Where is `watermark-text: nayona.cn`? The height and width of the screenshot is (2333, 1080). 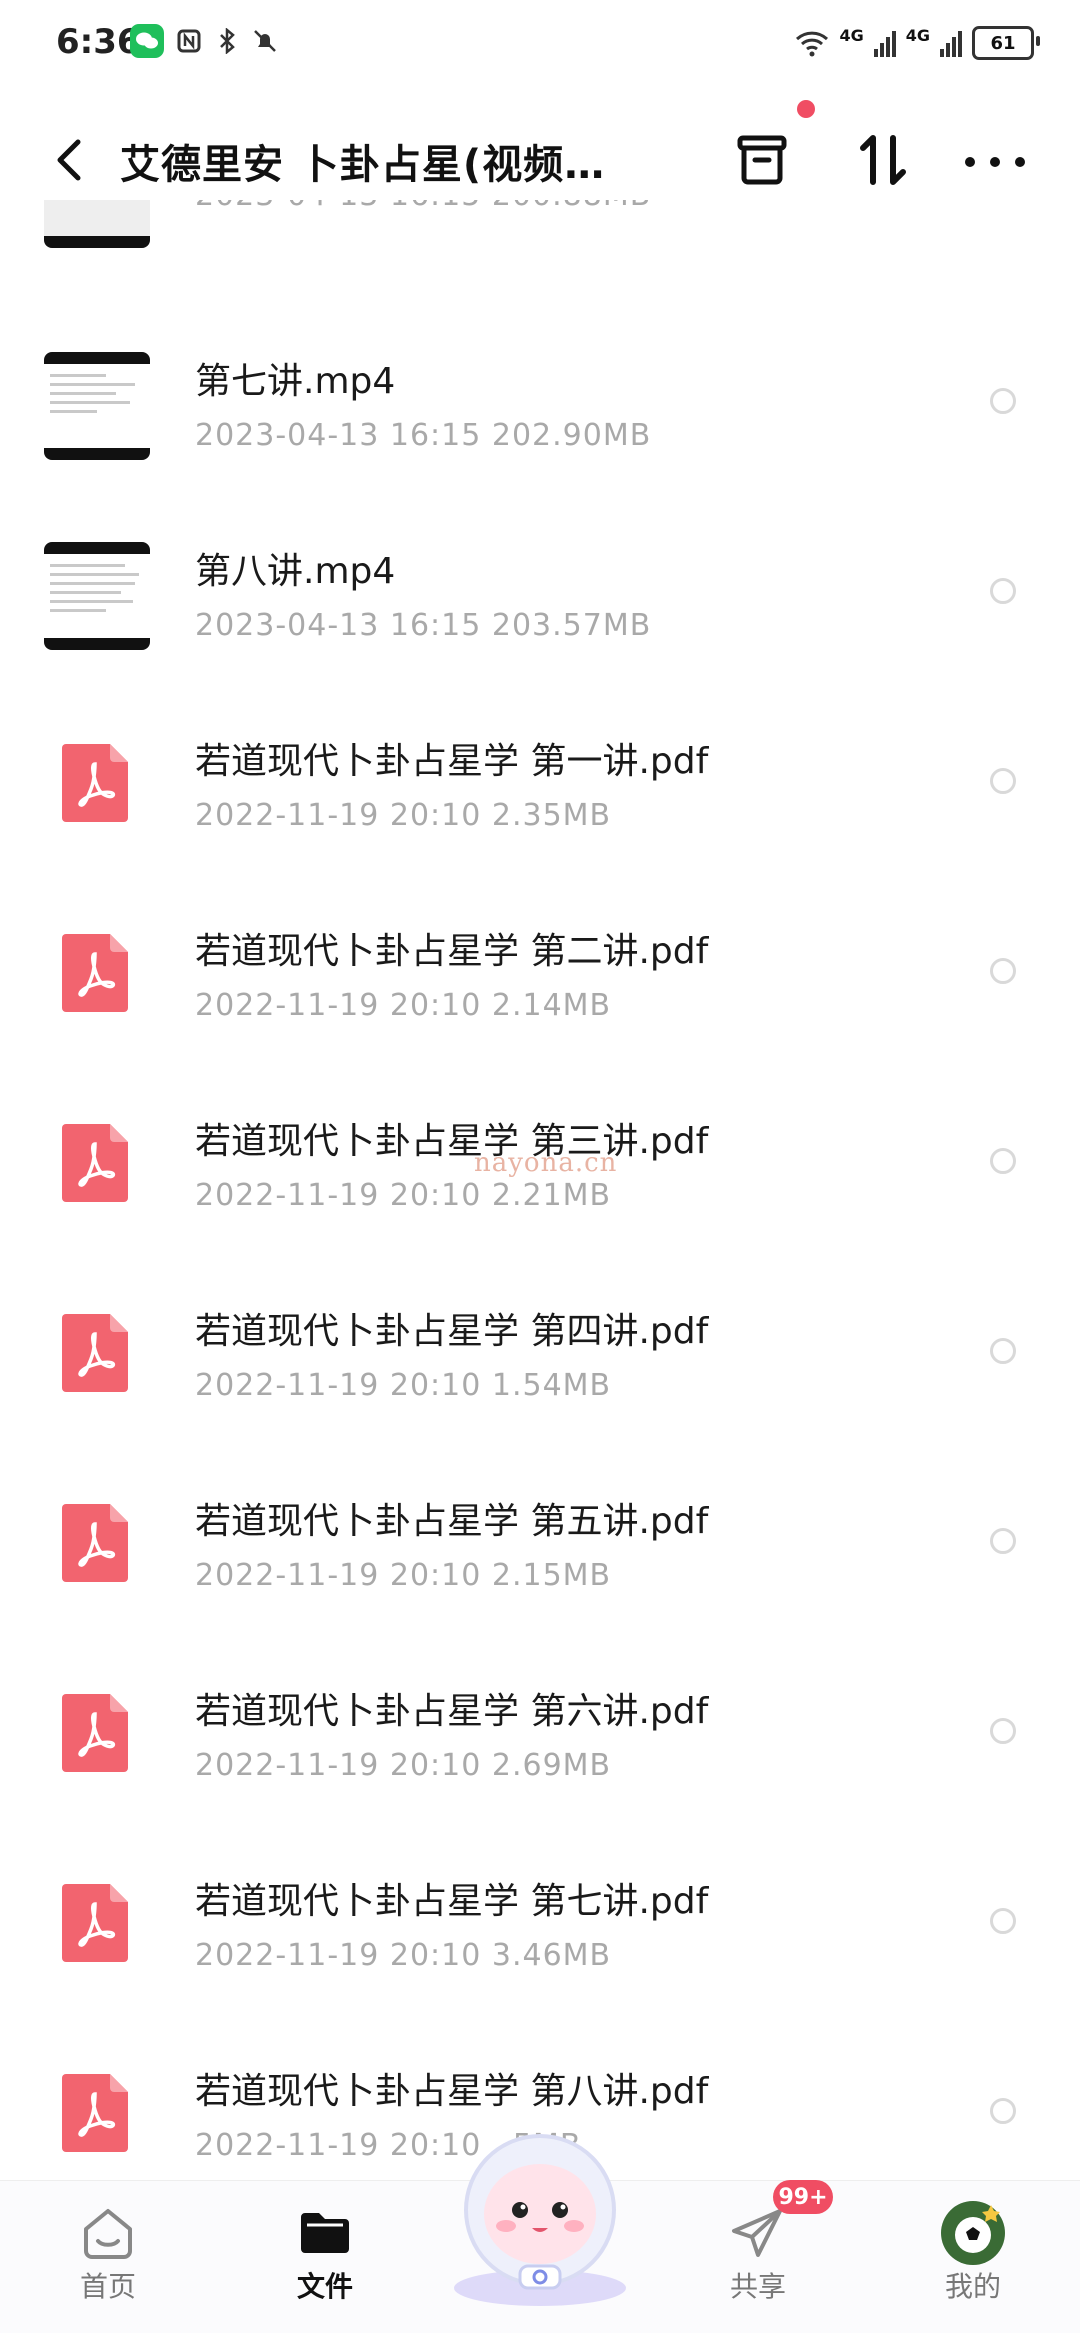
watermark-text: nayona.cn is located at coordinates (546, 1163).